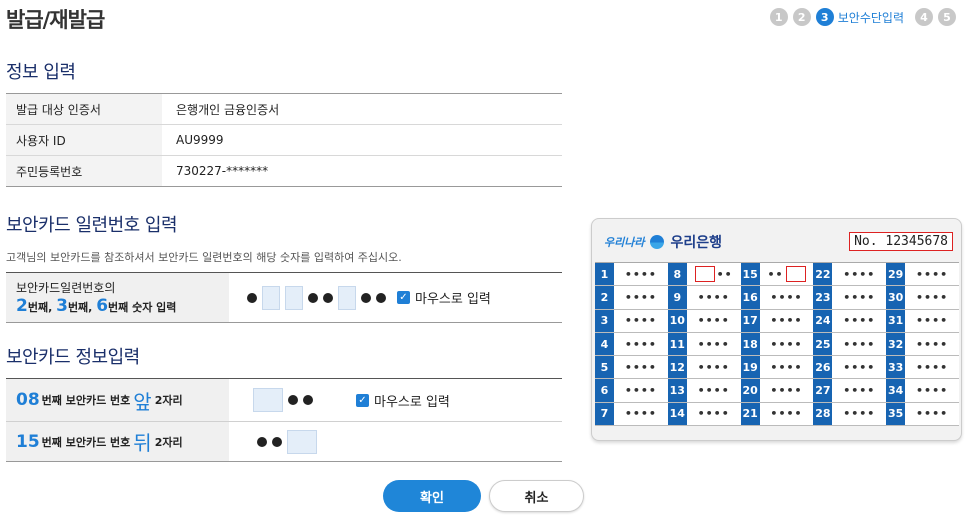 This screenshot has height=531, width=966. Describe the element at coordinates (750, 390) in the screenshot. I see `card-cell-number: 20` at that location.